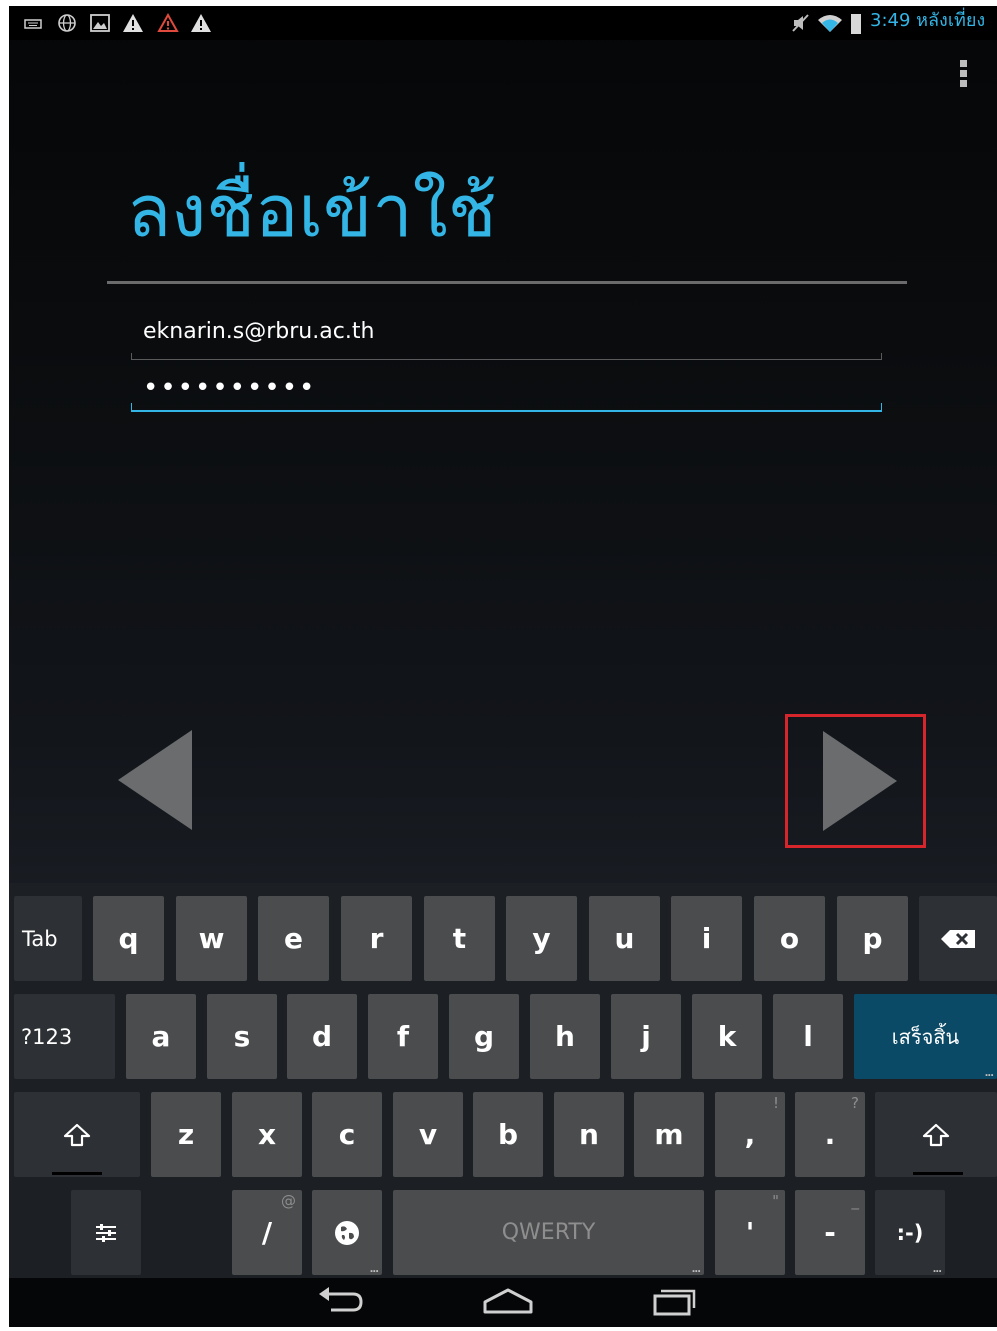  What do you see at coordinates (48, 938) in the screenshot?
I see `tab-key: Tab` at bounding box center [48, 938].